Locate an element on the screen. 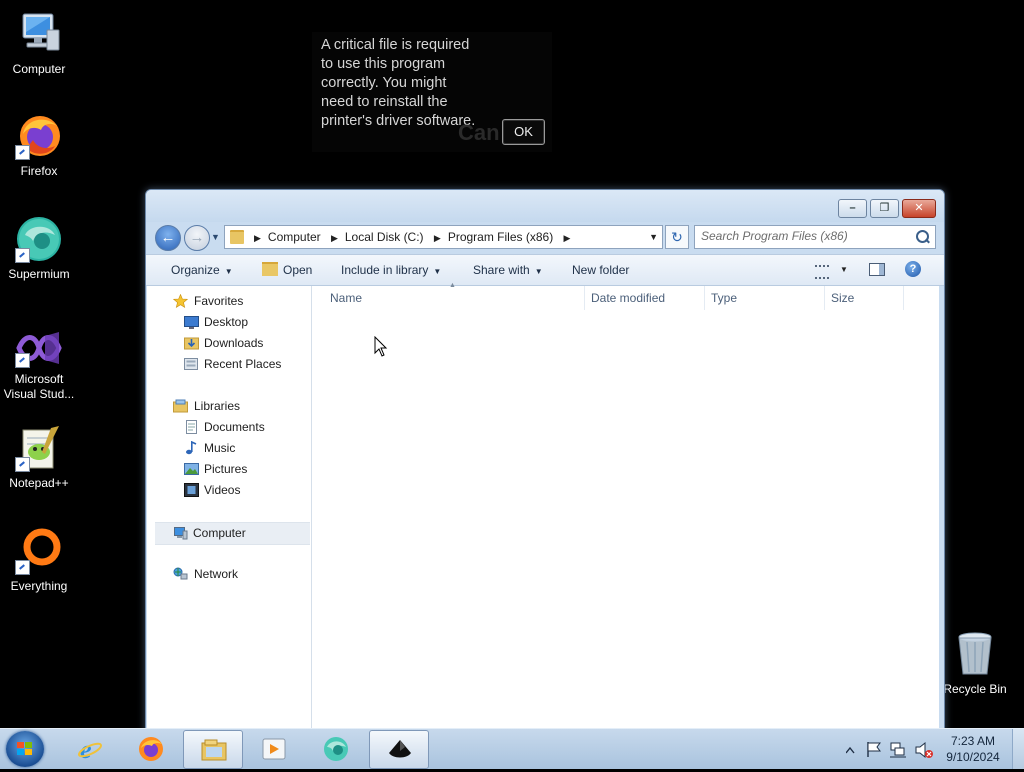  search-box is located at coordinates (815, 237).